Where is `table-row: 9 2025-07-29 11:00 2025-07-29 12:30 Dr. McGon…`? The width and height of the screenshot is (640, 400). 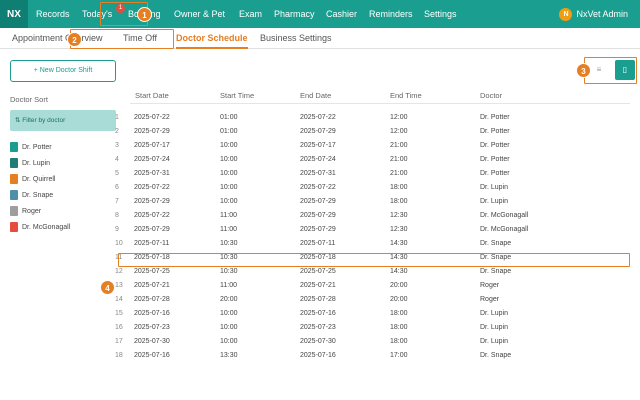 table-row: 9 2025-07-29 11:00 2025-07-29 12:30 Dr. McGon… is located at coordinates (372, 231).